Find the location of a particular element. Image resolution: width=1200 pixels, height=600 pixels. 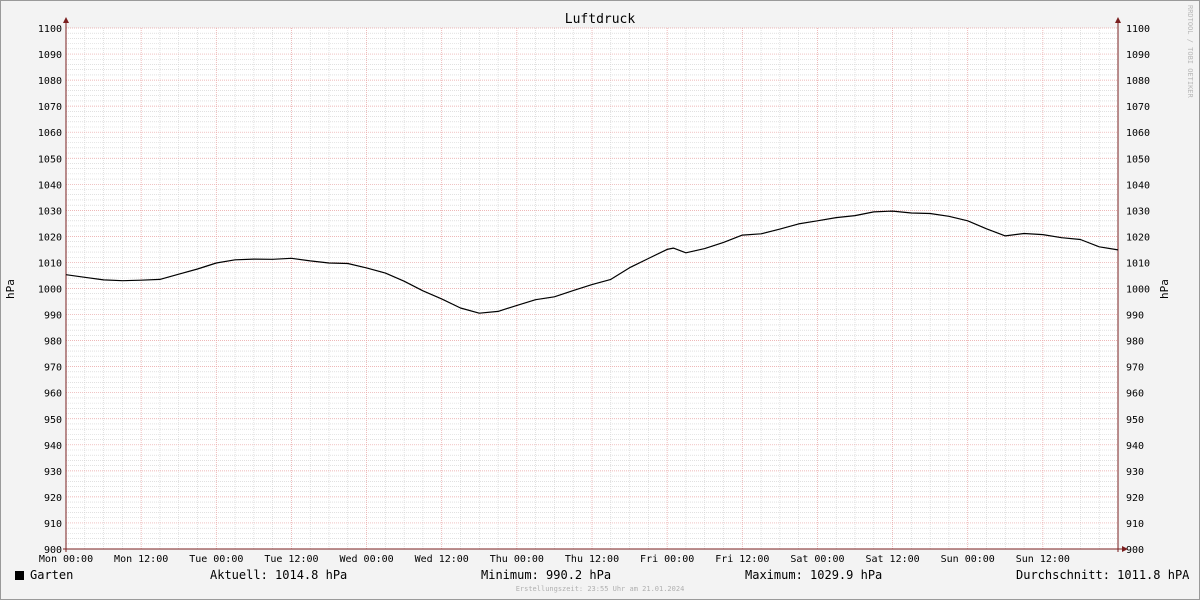

legend-minimum: Minimum: 990.2 hPa is located at coordinates (546, 575).